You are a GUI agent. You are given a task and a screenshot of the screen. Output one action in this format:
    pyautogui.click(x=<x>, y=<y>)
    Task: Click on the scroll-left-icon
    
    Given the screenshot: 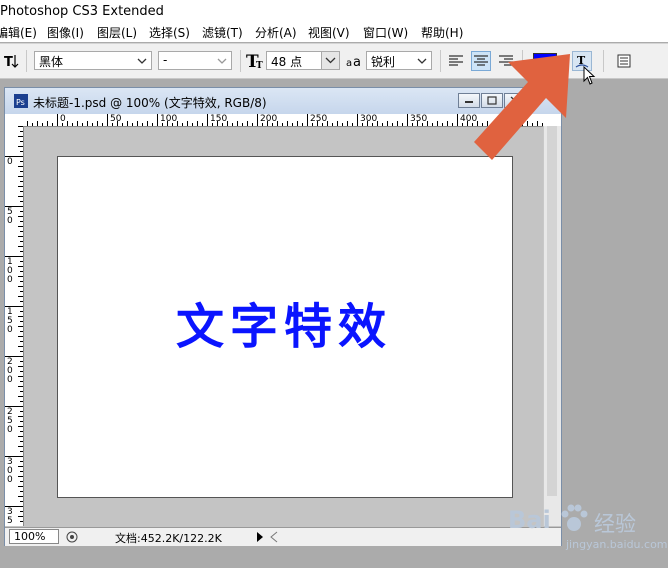 What is the action you would take?
    pyautogui.click(x=274, y=537)
    